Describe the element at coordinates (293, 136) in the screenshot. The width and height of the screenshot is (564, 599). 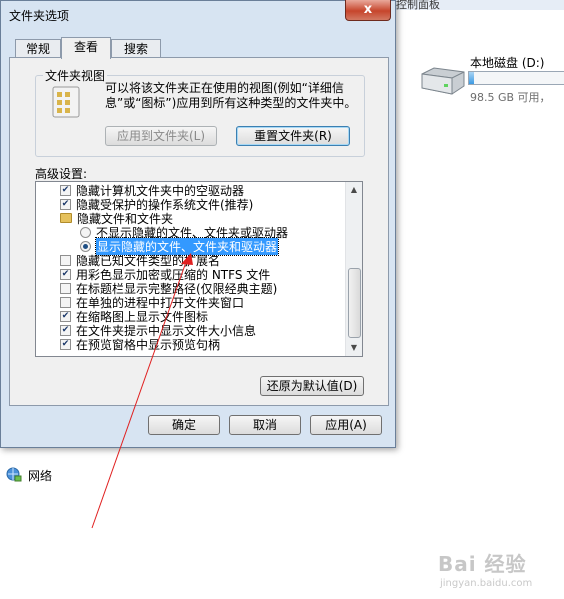
I see `reset-folders-button: 重置文件夹(R)` at that location.